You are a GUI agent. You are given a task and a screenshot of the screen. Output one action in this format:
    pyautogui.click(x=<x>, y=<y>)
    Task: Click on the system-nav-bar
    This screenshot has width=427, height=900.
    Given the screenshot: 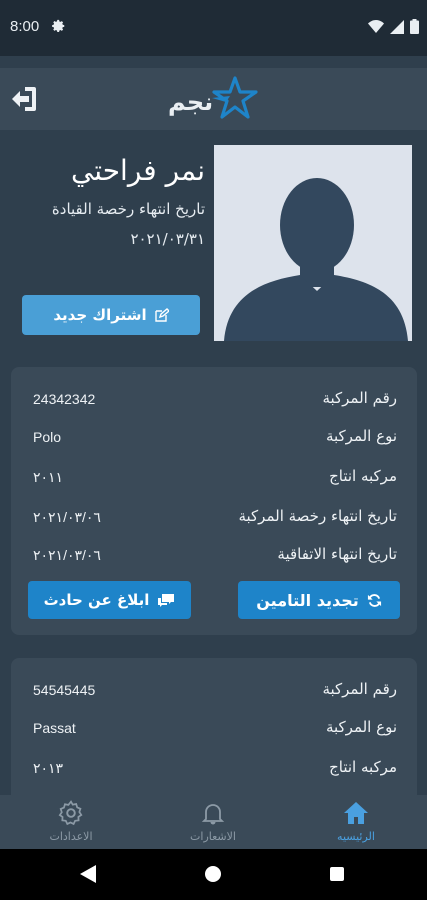 What is the action you would take?
    pyautogui.click(x=213, y=874)
    